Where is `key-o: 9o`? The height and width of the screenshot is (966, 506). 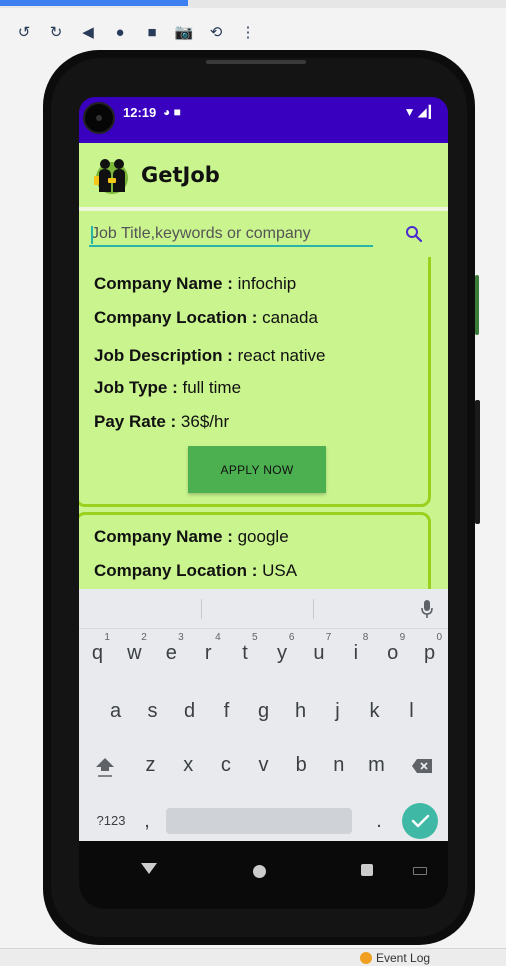
key-o: 9o is located at coordinates (392, 653).